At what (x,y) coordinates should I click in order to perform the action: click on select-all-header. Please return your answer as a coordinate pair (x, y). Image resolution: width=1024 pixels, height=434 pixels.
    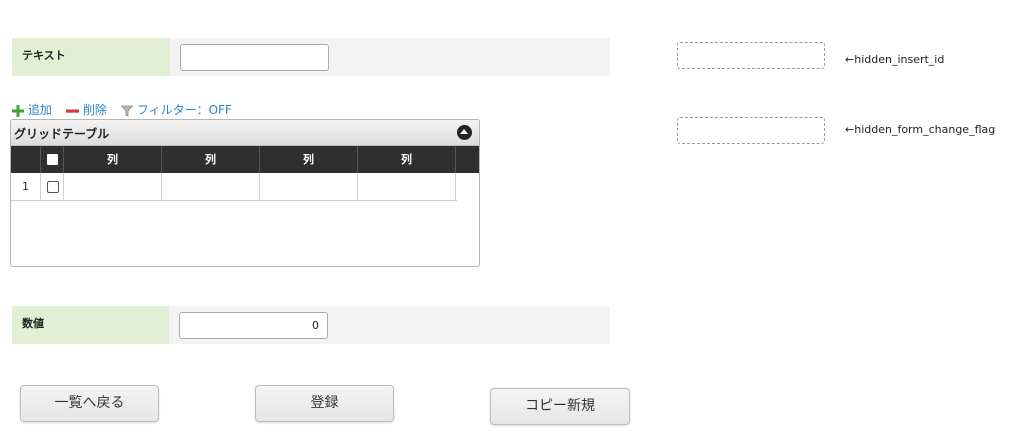
    Looking at the image, I should click on (52, 159).